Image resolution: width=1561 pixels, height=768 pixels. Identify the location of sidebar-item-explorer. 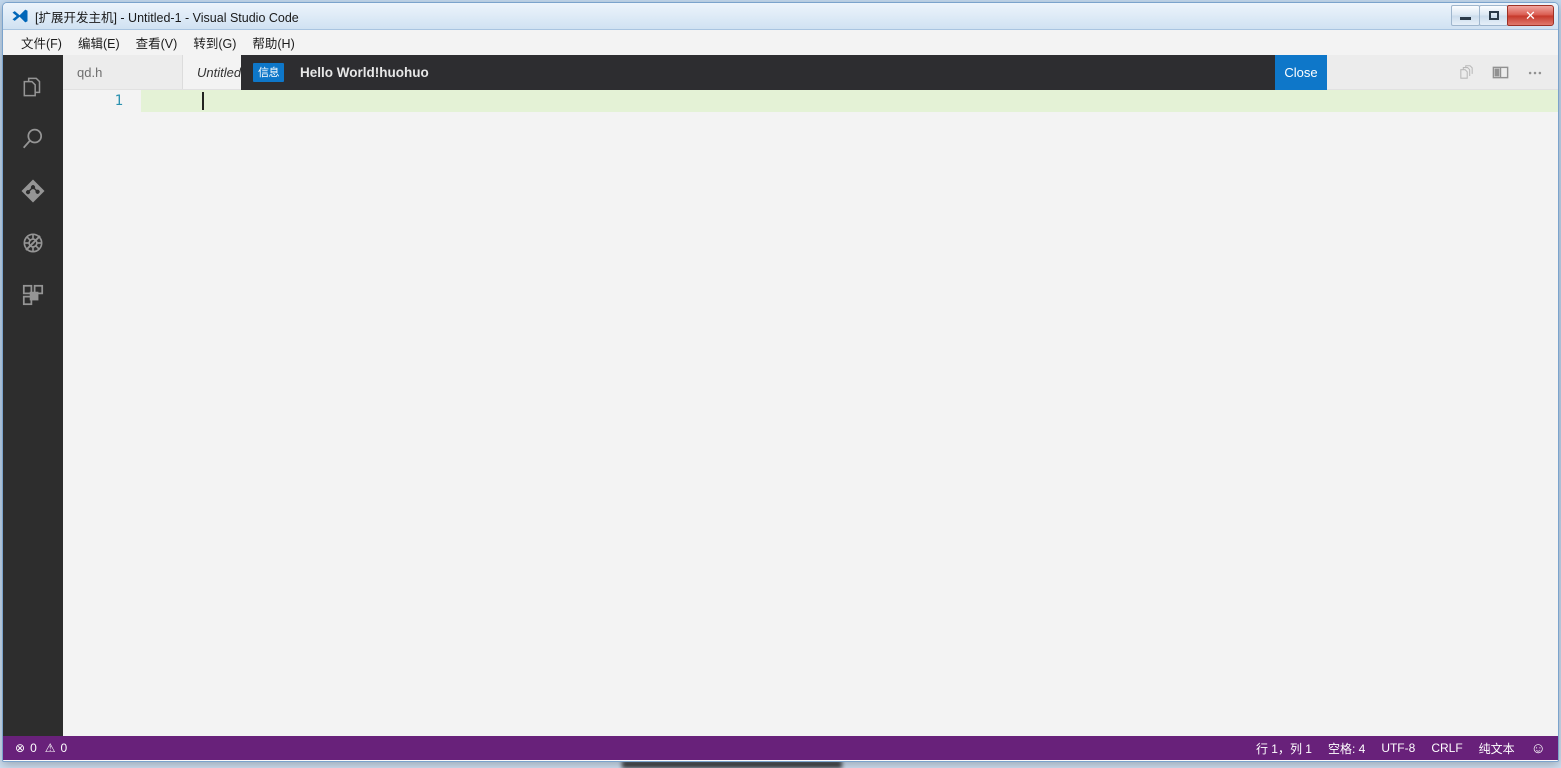
(33, 87).